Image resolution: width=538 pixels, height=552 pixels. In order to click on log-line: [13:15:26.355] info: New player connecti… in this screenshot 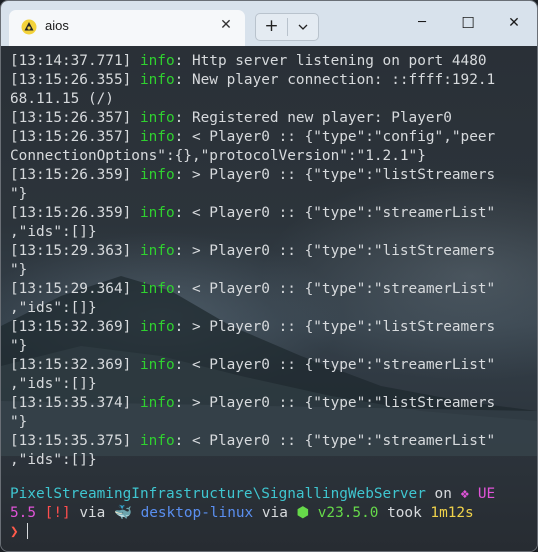, I will do `click(252, 89)`.